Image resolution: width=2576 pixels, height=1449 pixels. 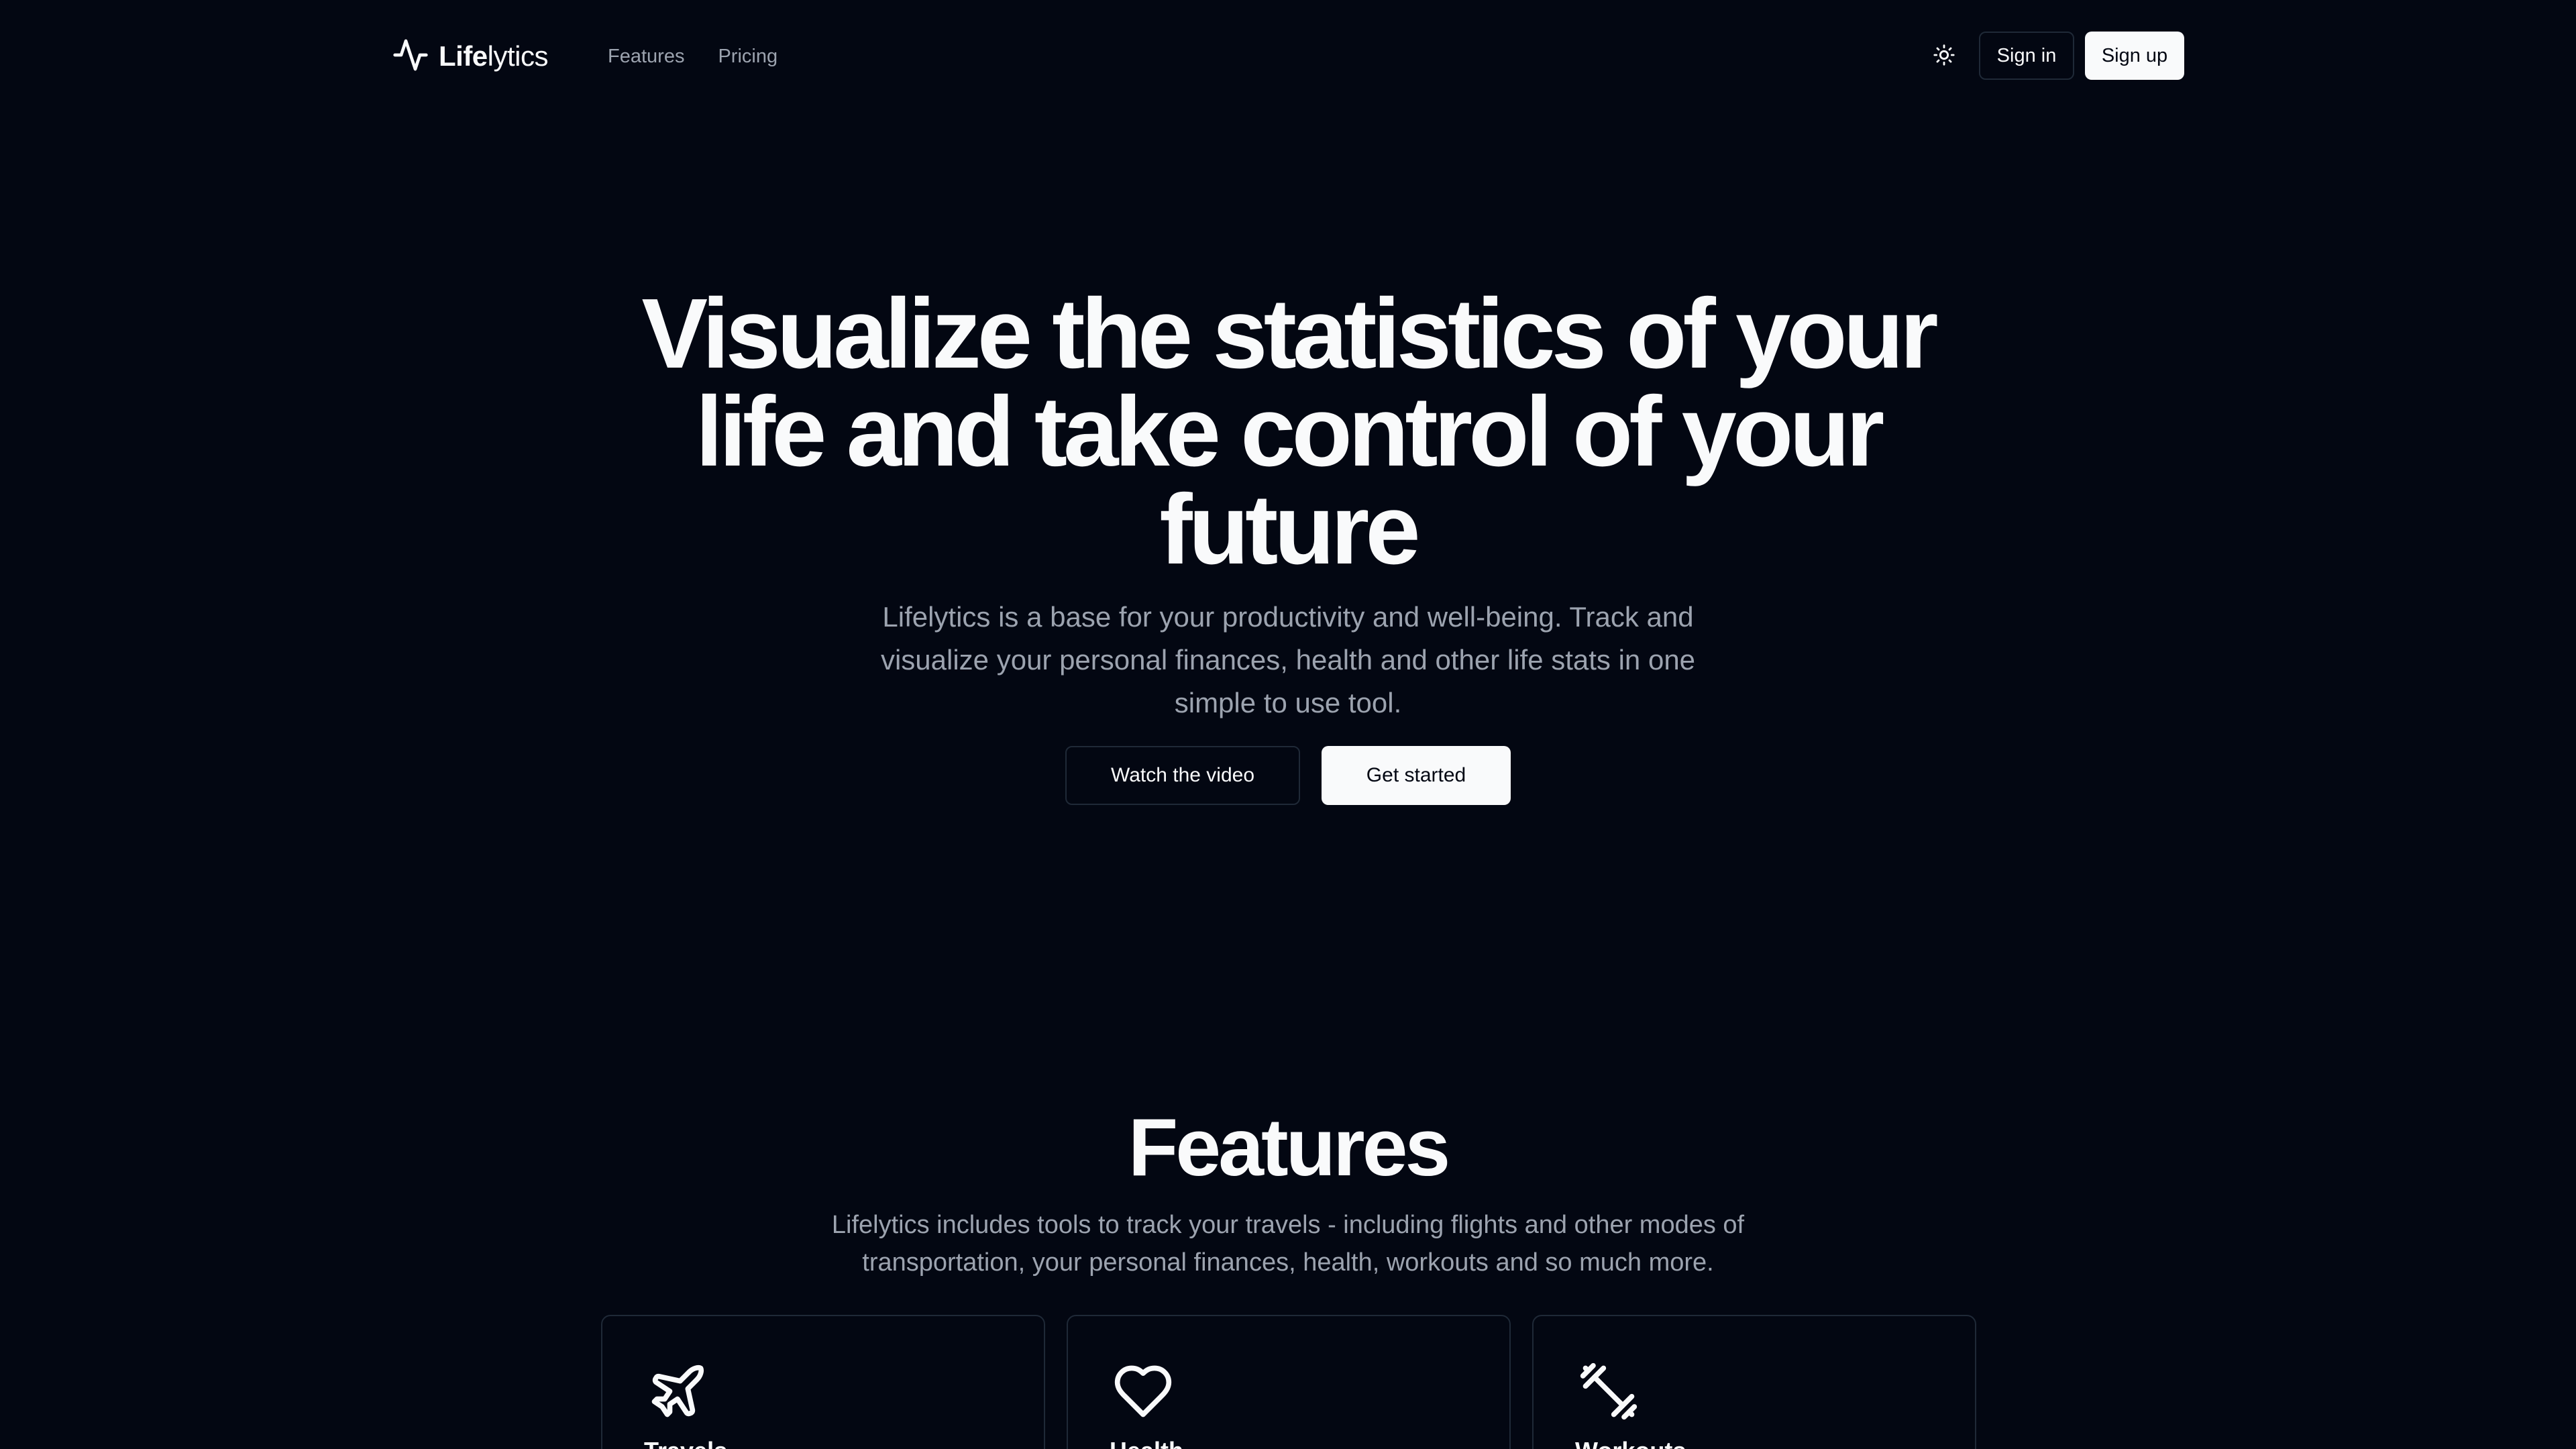 What do you see at coordinates (1630, 1443) in the screenshot?
I see `feature-card-title: Workouts` at bounding box center [1630, 1443].